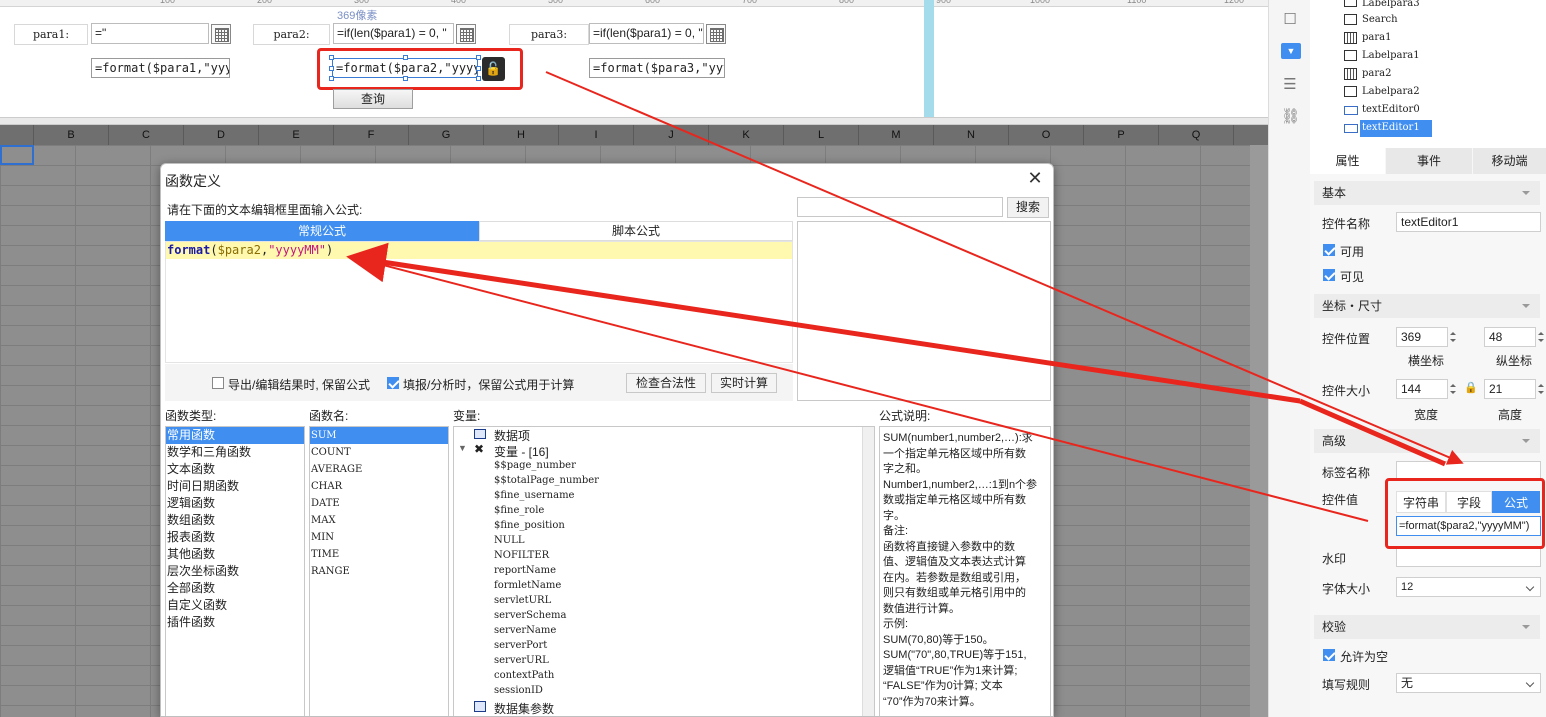 The image size is (1546, 717). Describe the element at coordinates (896, 135) in the screenshot. I see `column-header-m: M` at that location.